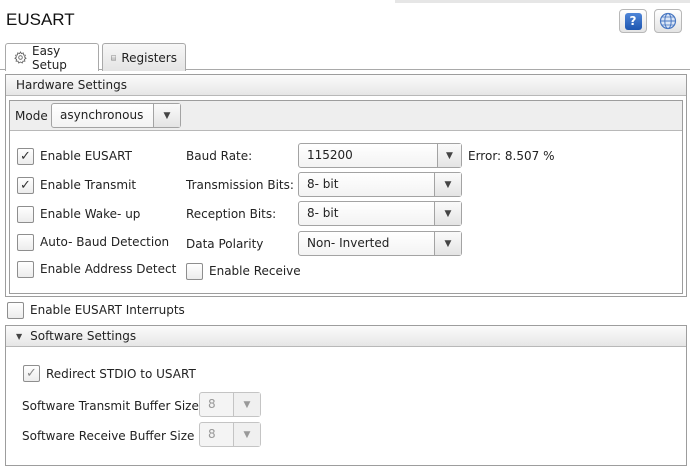 This screenshot has height=469, width=690. What do you see at coordinates (114, 57) in the screenshot?
I see `table-icon` at bounding box center [114, 57].